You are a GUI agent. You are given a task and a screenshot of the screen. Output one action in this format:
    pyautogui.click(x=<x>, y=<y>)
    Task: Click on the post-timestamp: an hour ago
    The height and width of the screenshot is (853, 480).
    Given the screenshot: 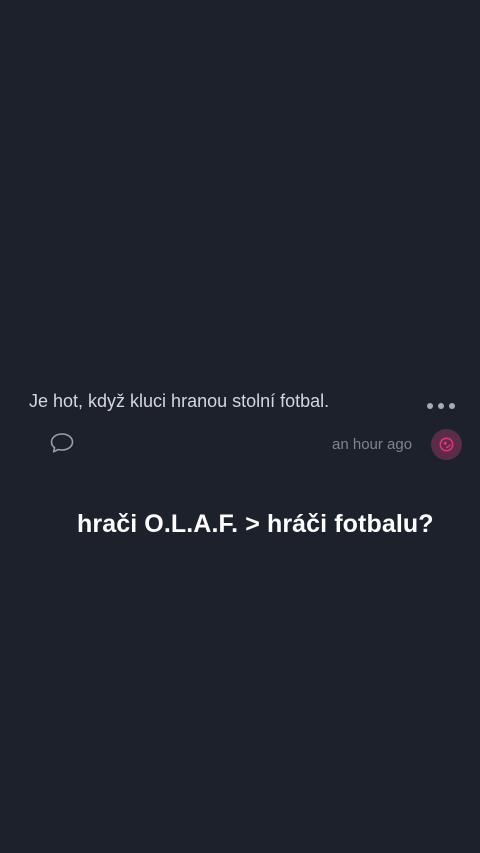 What is the action you would take?
    pyautogui.click(x=372, y=444)
    